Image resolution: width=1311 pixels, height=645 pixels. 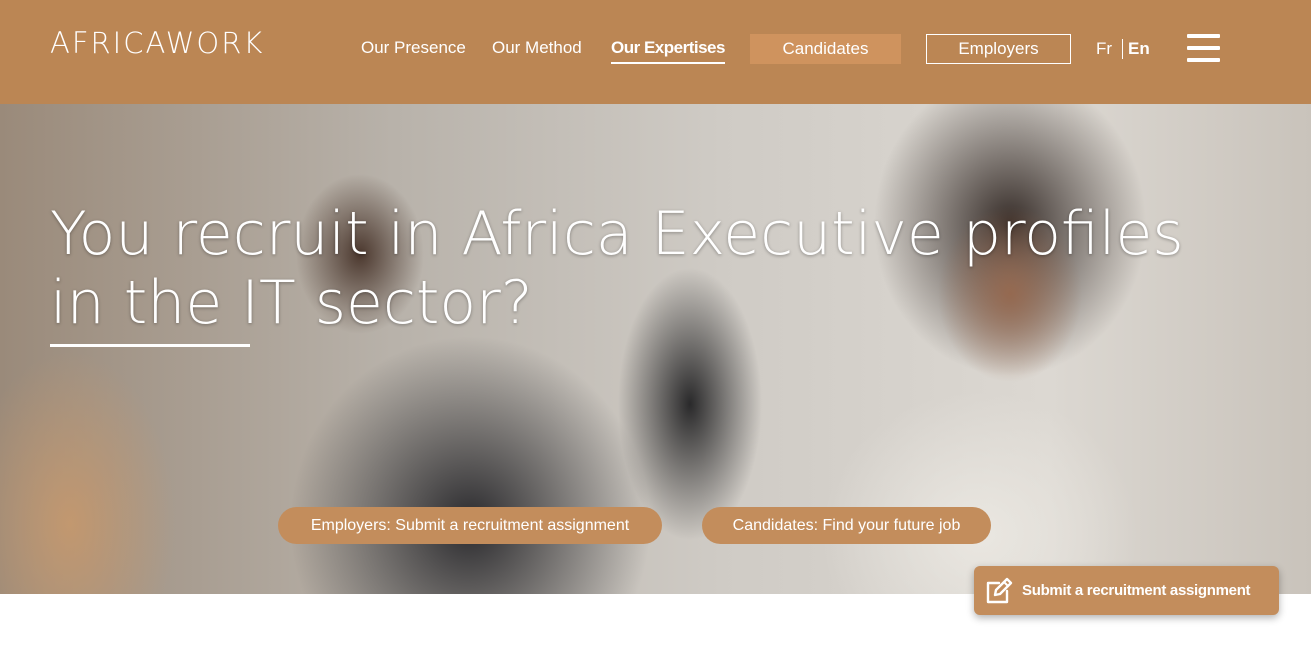 I want to click on africawork-logo: AFRICAWORK, so click(x=157, y=43).